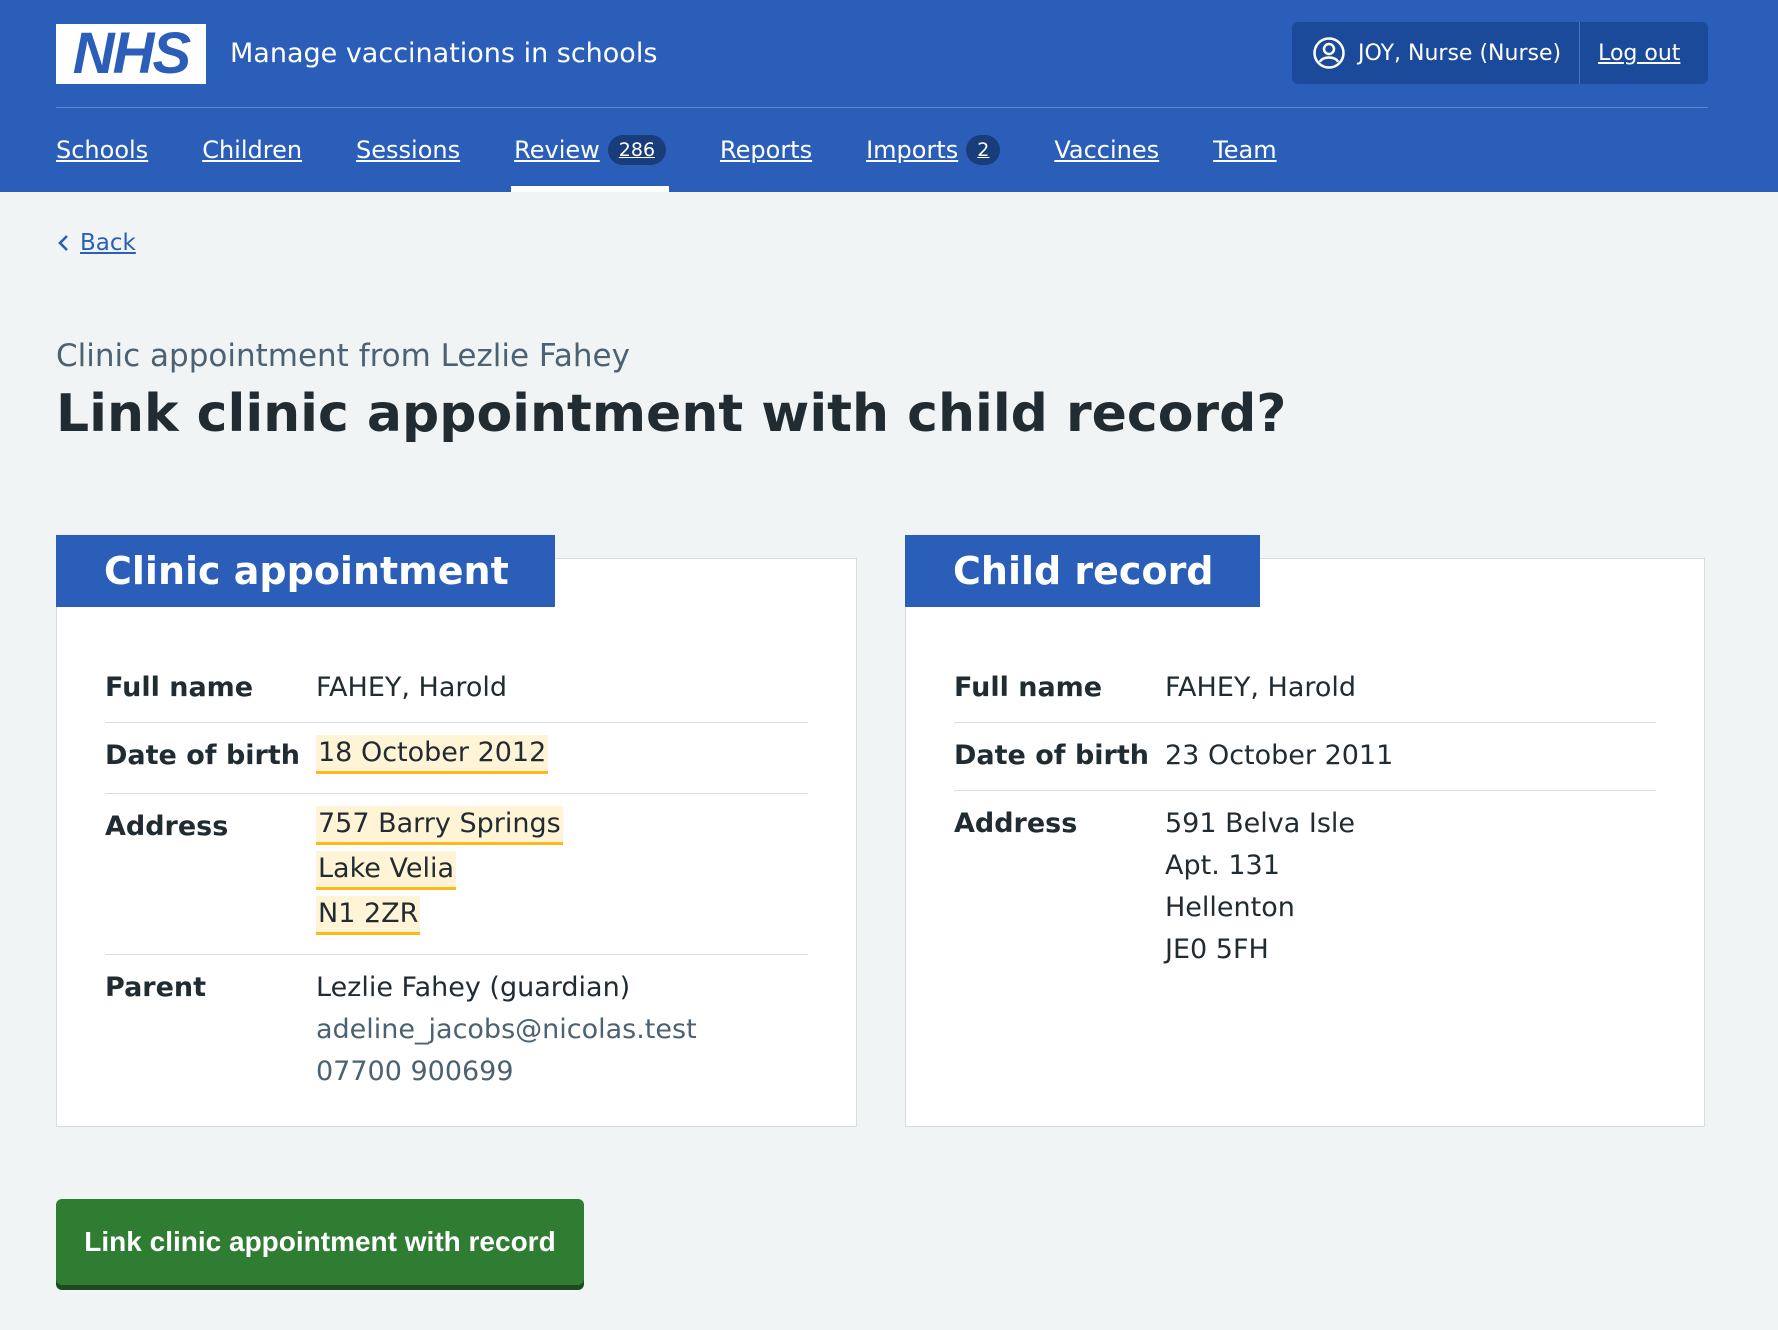  I want to click on nav-item-review: Review 286, so click(590, 150).